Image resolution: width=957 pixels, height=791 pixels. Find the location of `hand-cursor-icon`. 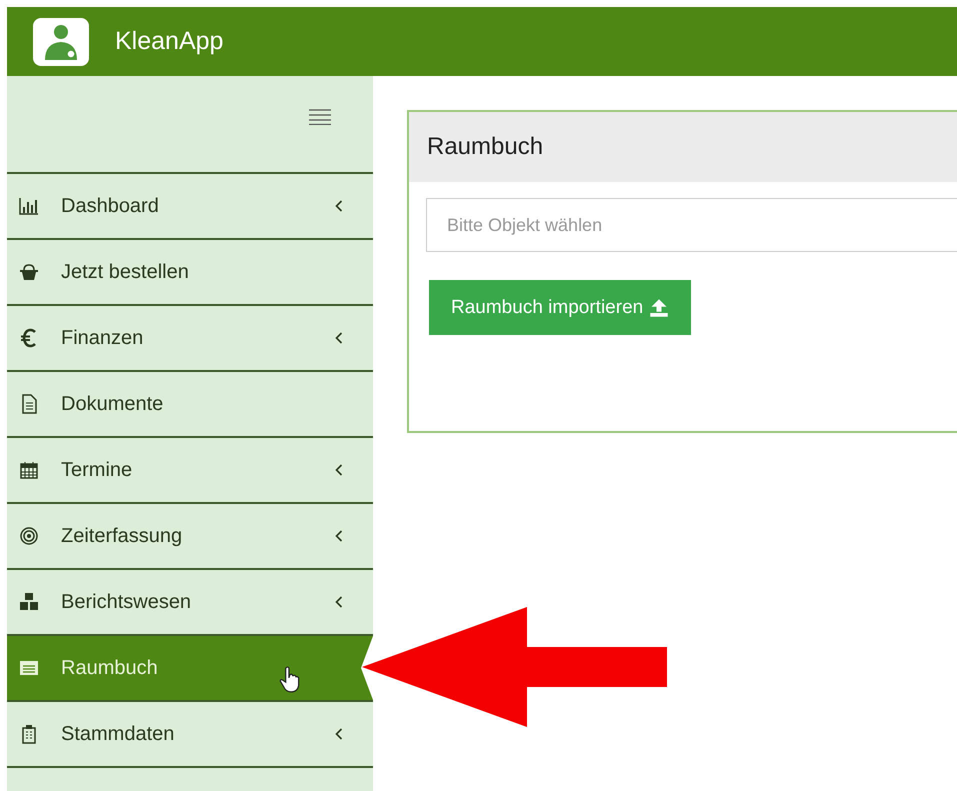

hand-cursor-icon is located at coordinates (290, 680).